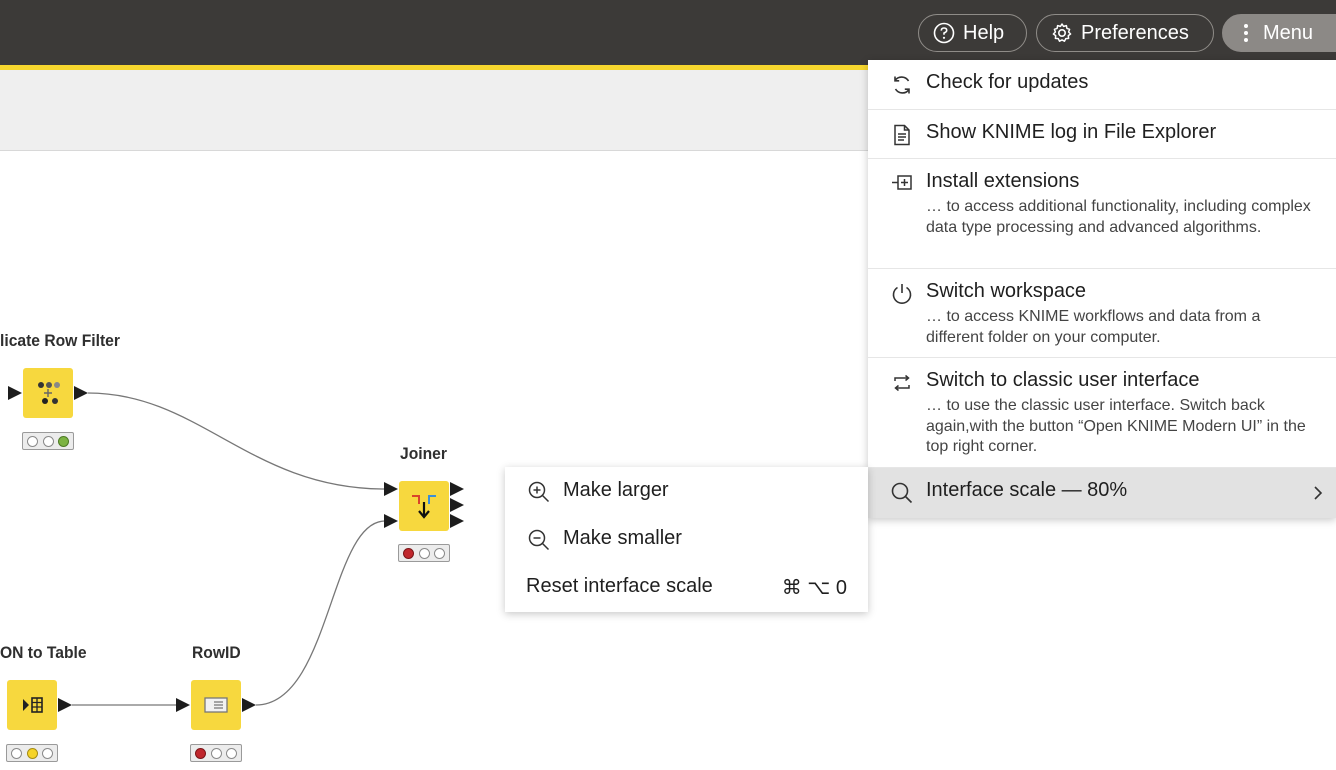  What do you see at coordinates (1027, 490) in the screenshot?
I see `menu-item-title: Interface scale — 80%` at bounding box center [1027, 490].